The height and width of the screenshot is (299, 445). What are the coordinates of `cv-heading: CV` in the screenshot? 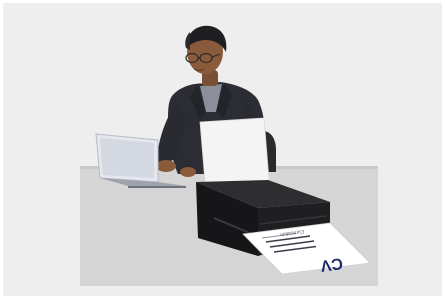 It's located at (331, 264).